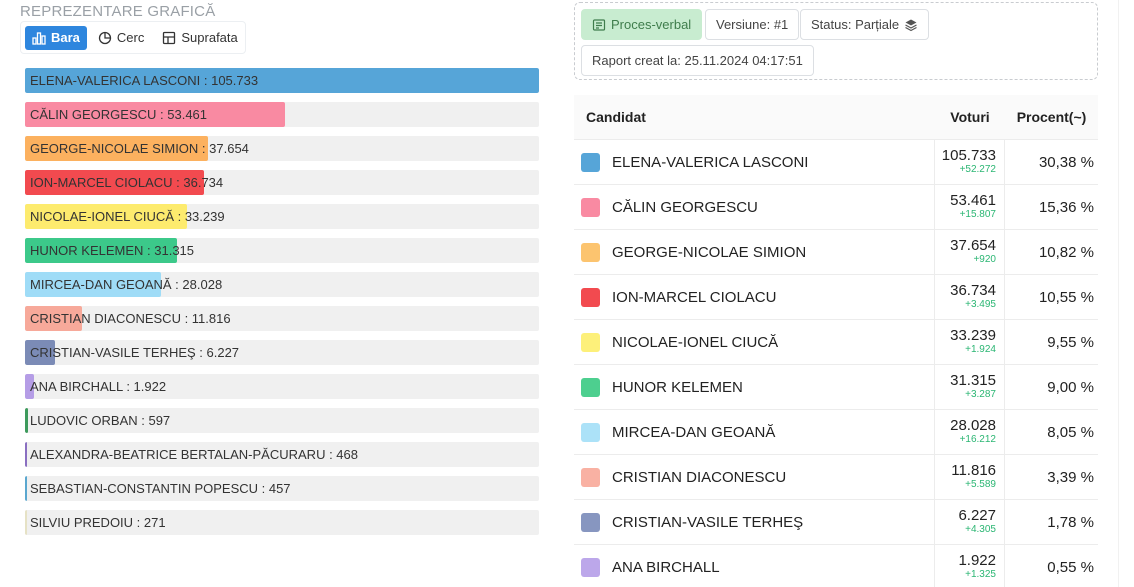  What do you see at coordinates (282, 182) in the screenshot?
I see `bar-row: ION-MARCEL CIOLACU : 36.734` at bounding box center [282, 182].